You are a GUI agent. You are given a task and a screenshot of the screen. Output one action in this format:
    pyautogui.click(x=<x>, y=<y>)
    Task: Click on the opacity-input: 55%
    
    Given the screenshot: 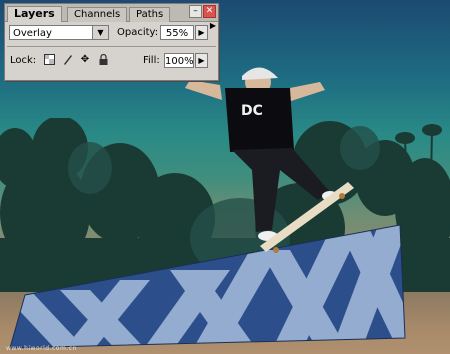 What is the action you would take?
    pyautogui.click(x=177, y=32)
    